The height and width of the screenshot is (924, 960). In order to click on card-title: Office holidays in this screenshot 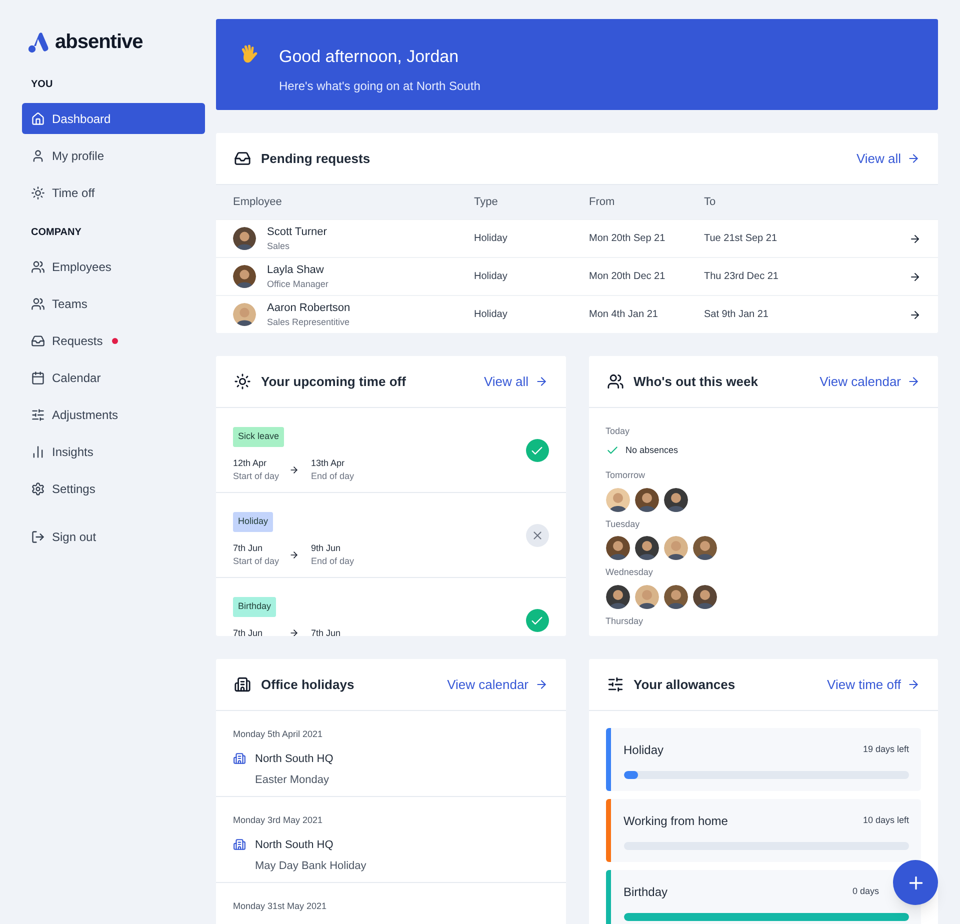, I will do `click(308, 685)`.